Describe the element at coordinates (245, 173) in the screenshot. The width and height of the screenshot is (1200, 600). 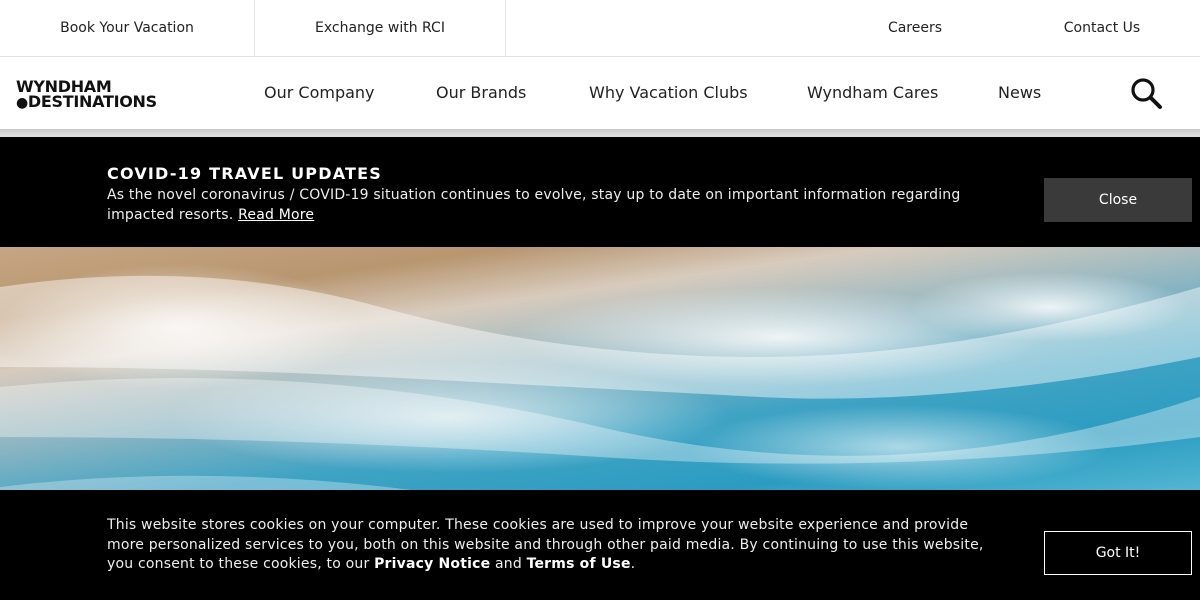
I see `covid-title: COVID-19 TRAVEL UPDATES` at that location.